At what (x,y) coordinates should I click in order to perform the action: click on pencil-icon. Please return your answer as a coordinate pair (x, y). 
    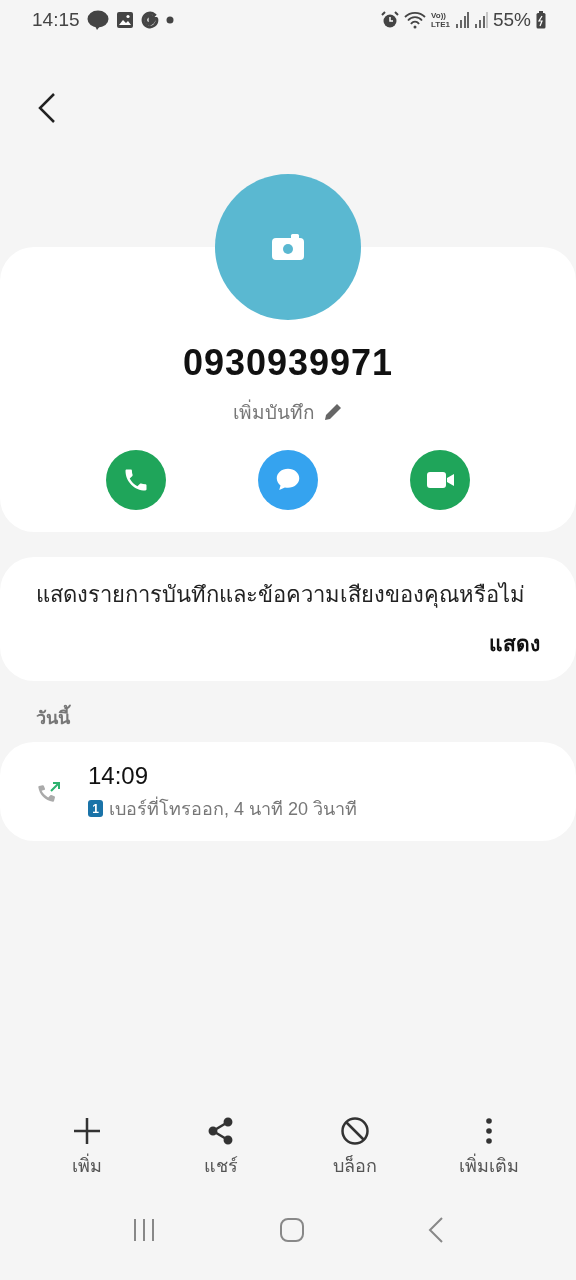
    Looking at the image, I should click on (333, 412).